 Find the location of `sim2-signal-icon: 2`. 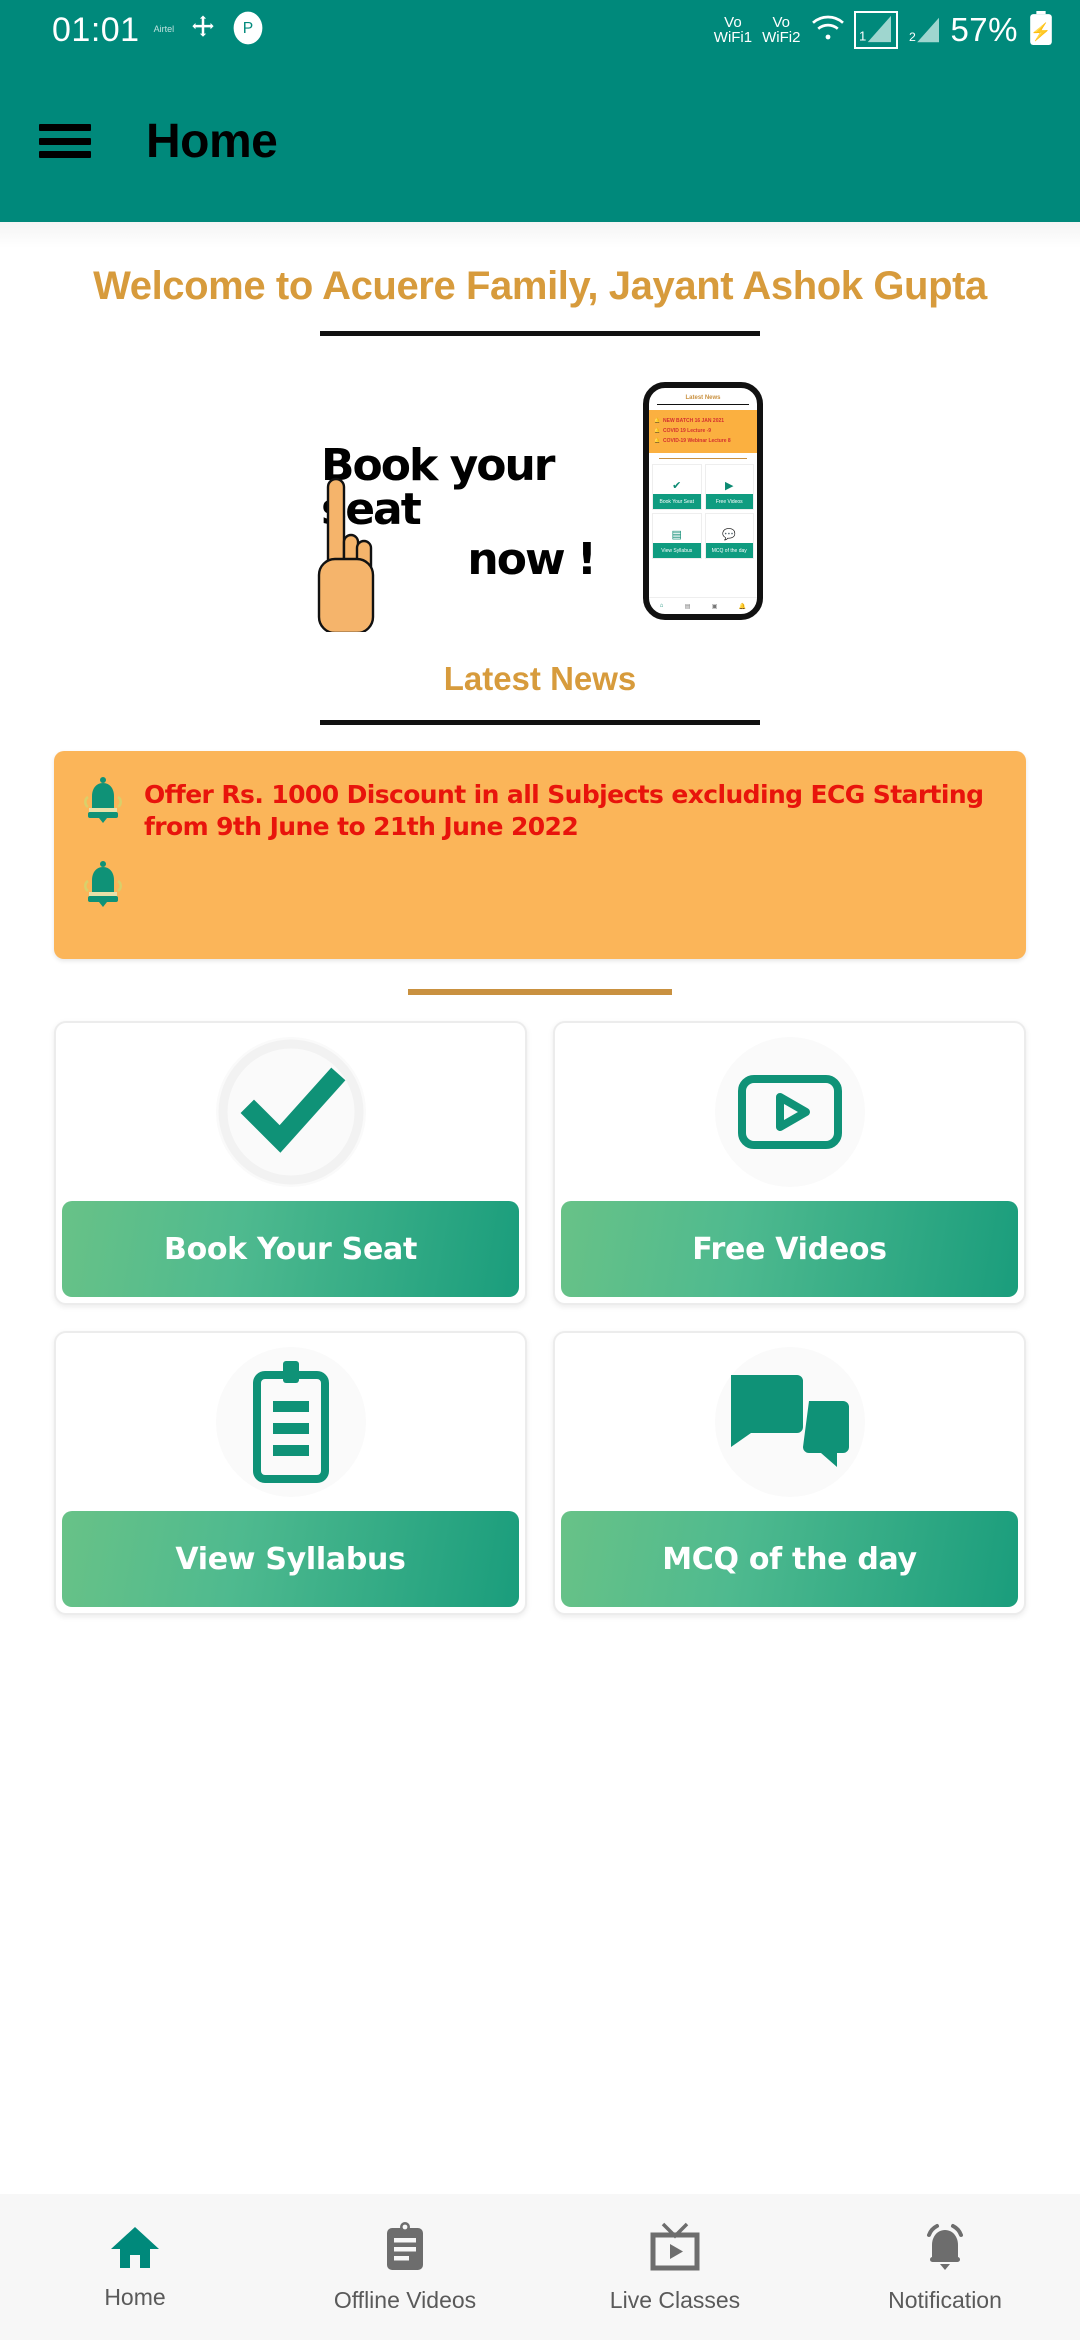

sim2-signal-icon: 2 is located at coordinates (923, 30).